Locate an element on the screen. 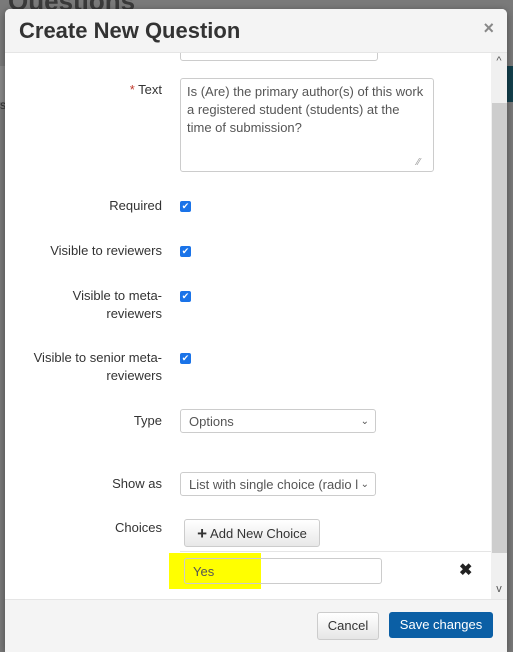 This screenshot has height=652, width=513. scroll-down-icon: v is located at coordinates (499, 590).